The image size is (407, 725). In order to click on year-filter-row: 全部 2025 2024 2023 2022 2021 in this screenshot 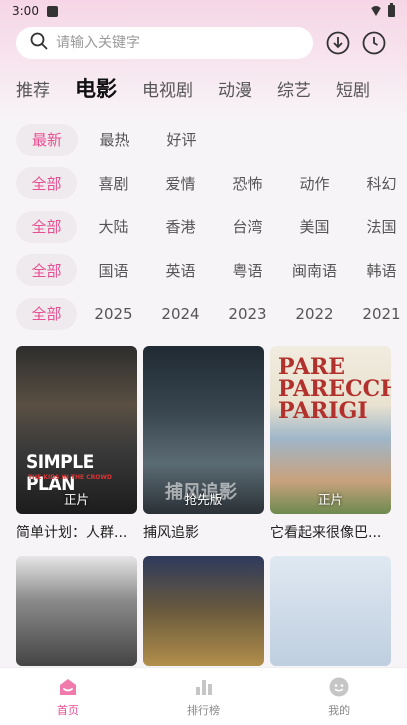, I will do `click(211, 314)`.